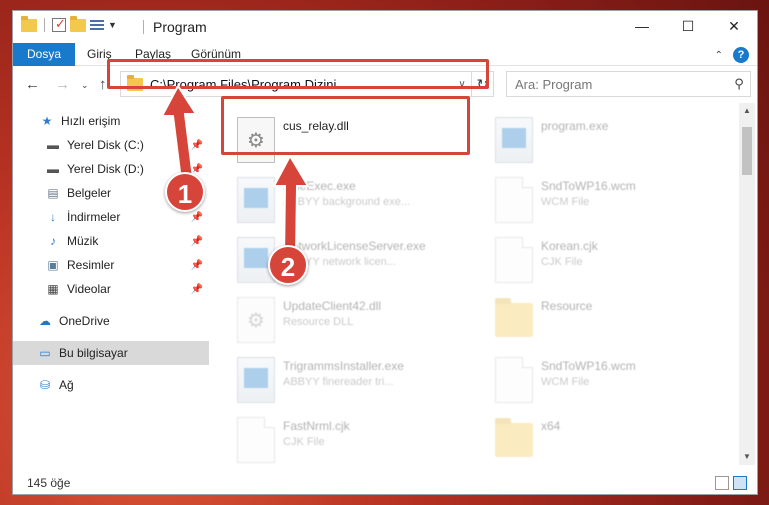 This screenshot has width=769, height=505. I want to click on search-box: Ara: Program ⚲, so click(628, 84).